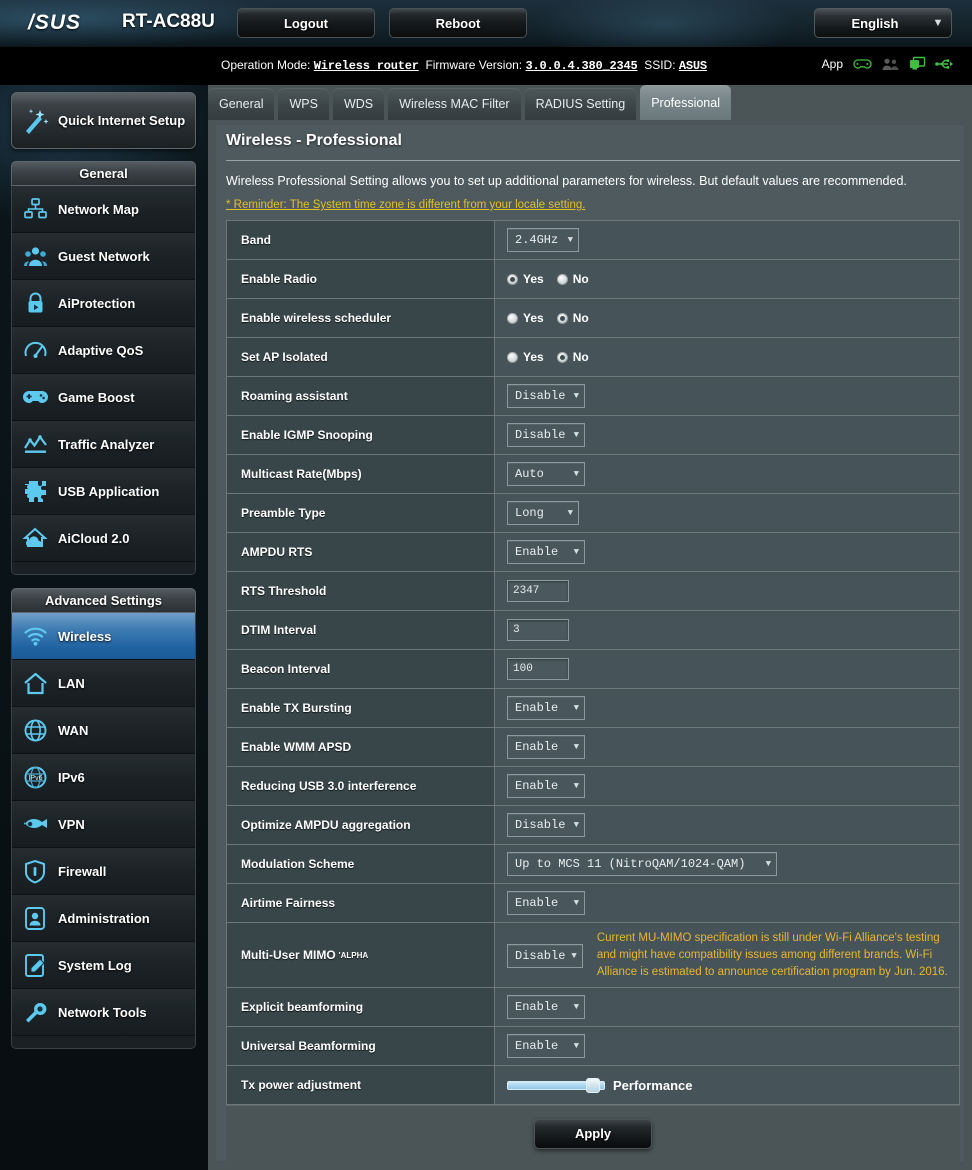 The image size is (972, 1170). What do you see at coordinates (103, 683) in the screenshot?
I see `sidebar-item-lan: LAN` at bounding box center [103, 683].